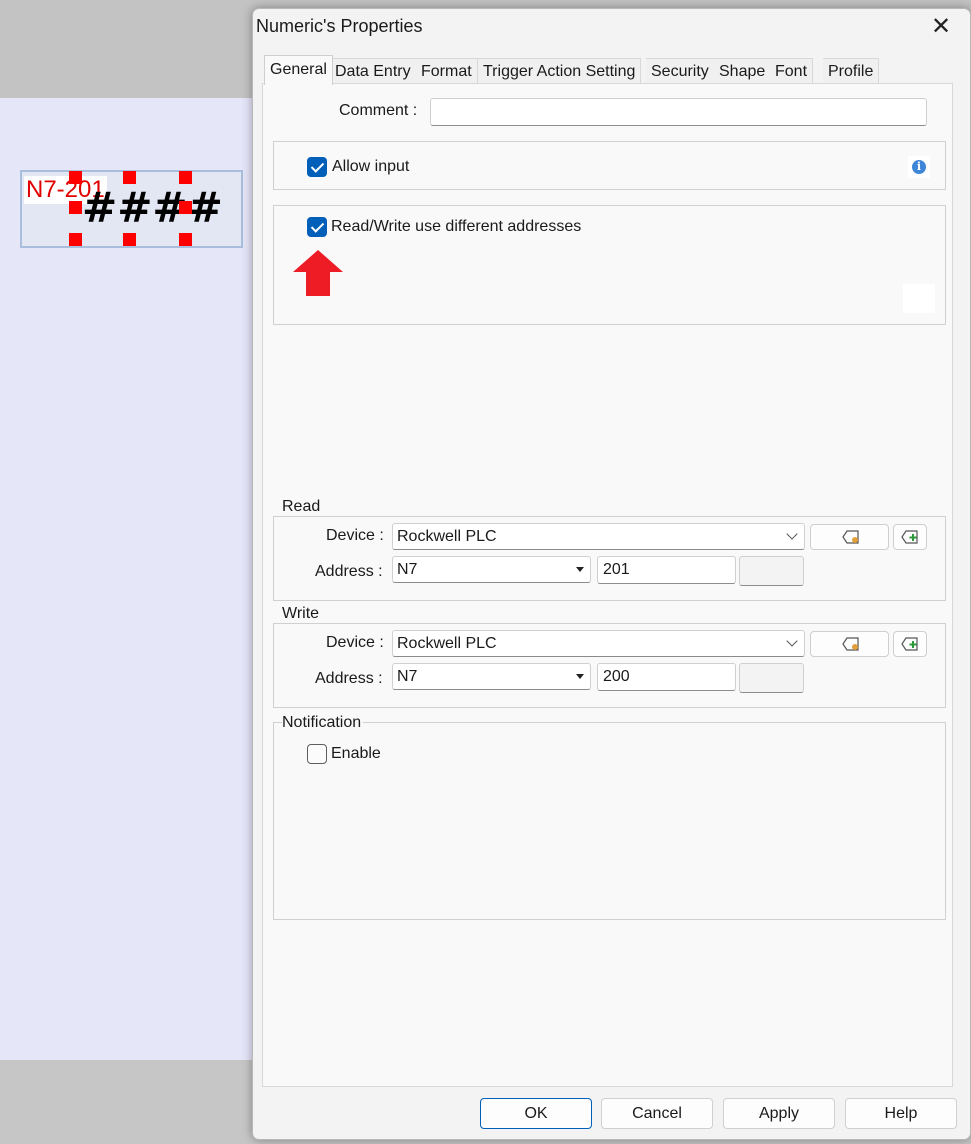  Describe the element at coordinates (491, 569) in the screenshot. I see `read-address-type-select: N7` at that location.